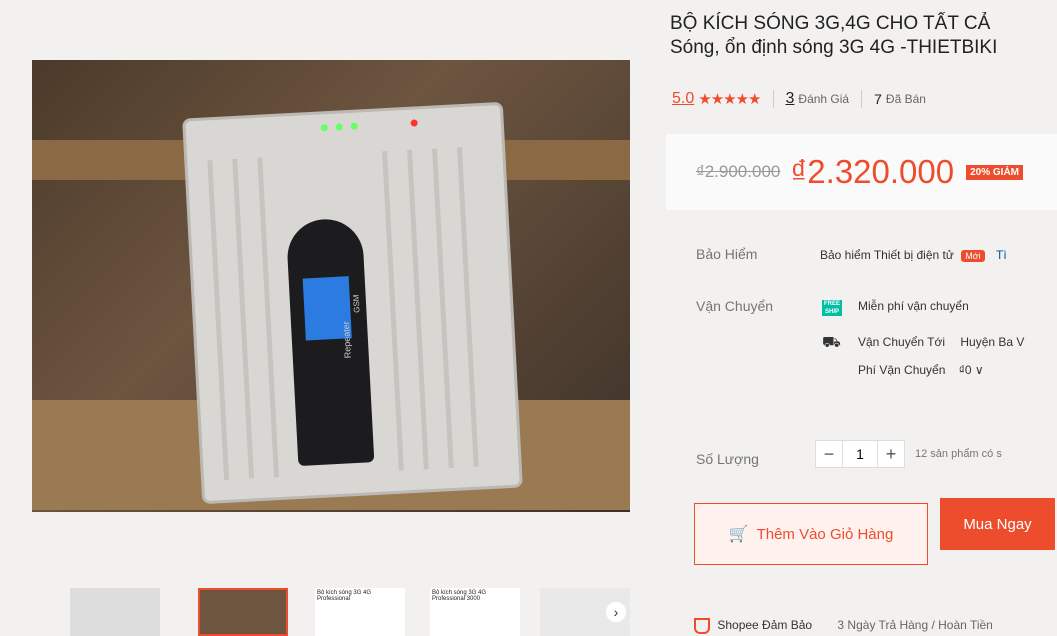 The width and height of the screenshot is (1057, 636). Describe the element at coordinates (902, 342) in the screenshot. I see `ship-to-label: Vận Chuyển Tới` at that location.